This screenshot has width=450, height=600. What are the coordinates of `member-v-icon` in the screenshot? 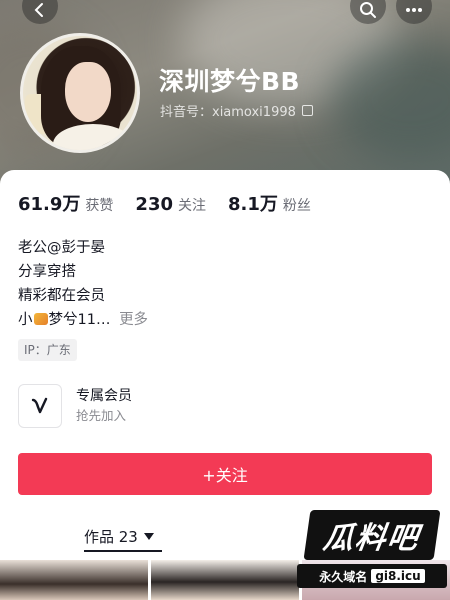 It's located at (40, 406).